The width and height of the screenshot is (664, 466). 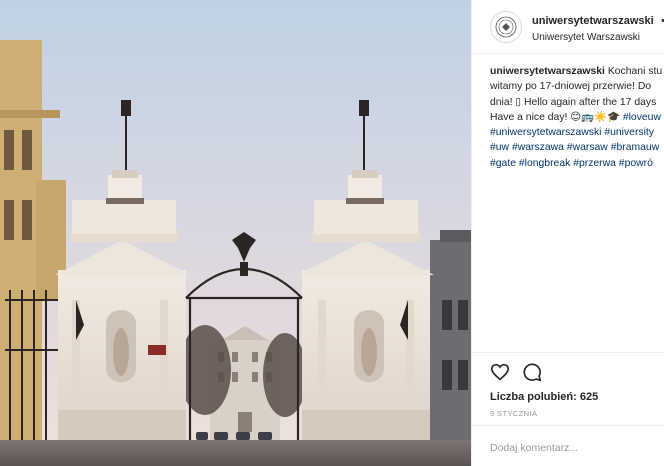 I want to click on caption-text-4: Have a nice day! 😊🚌☀️🎓, so click(x=555, y=117).